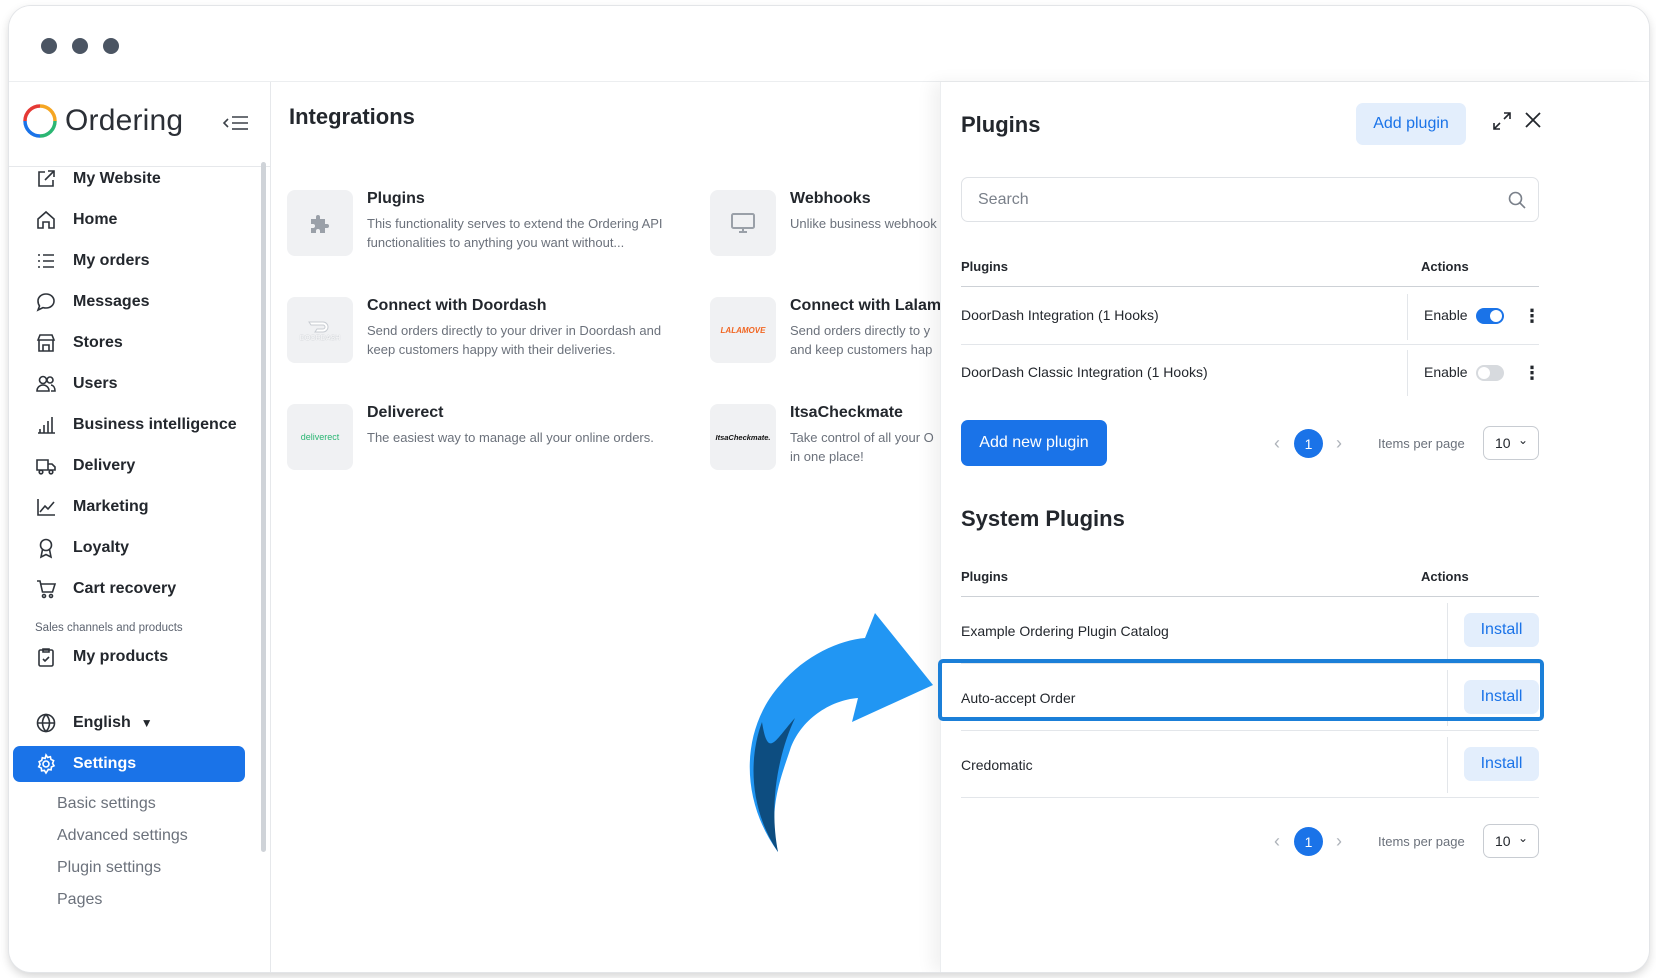 Image resolution: width=1656 pixels, height=978 pixels. I want to click on sidebar-item-label: Delivery, so click(104, 465).